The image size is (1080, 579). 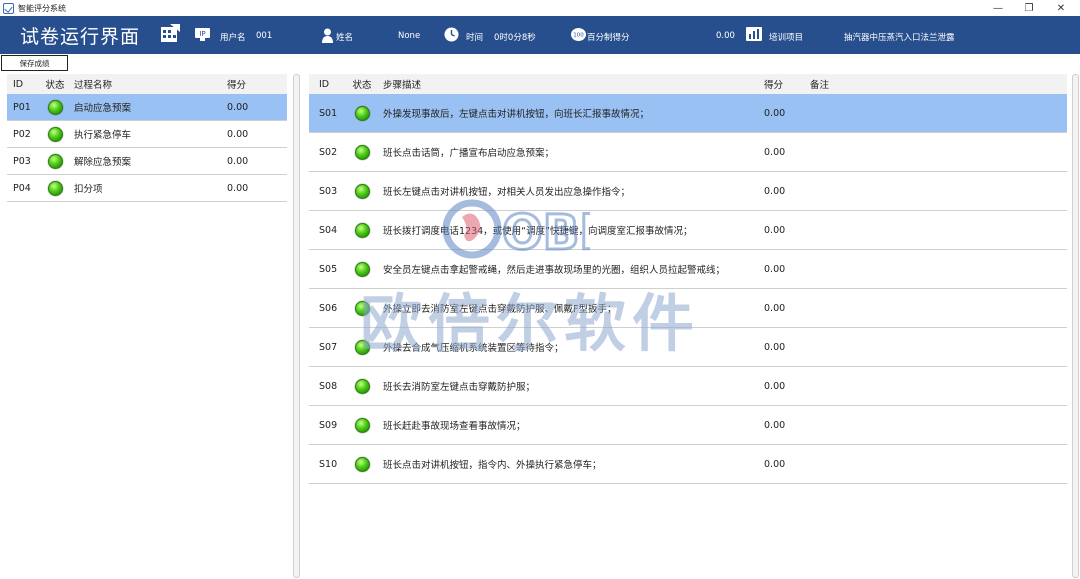 What do you see at coordinates (688, 113) in the screenshot?
I see `step-row: S01 外操发现事故后，左键点击对讲机按钮，向班长汇报事故情况； 0.00` at bounding box center [688, 113].